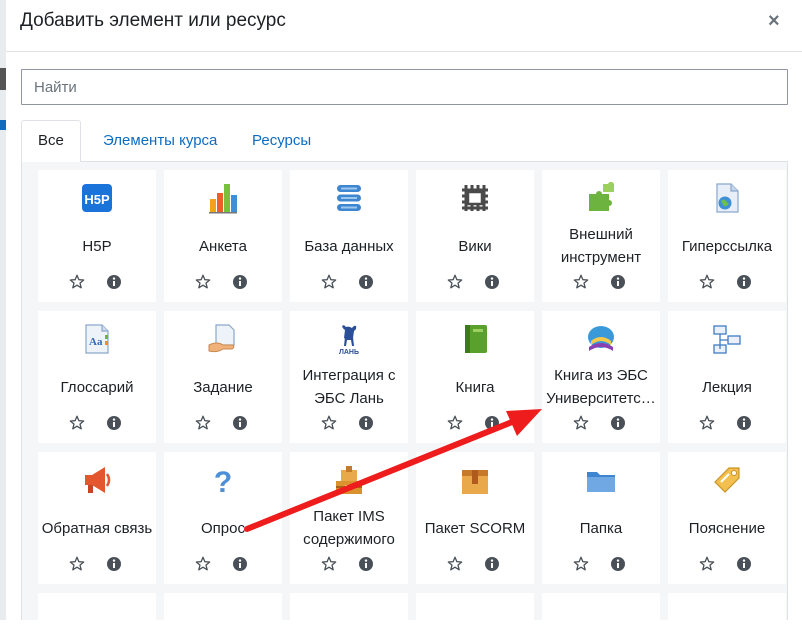  I want to click on database-icon, so click(349, 198).